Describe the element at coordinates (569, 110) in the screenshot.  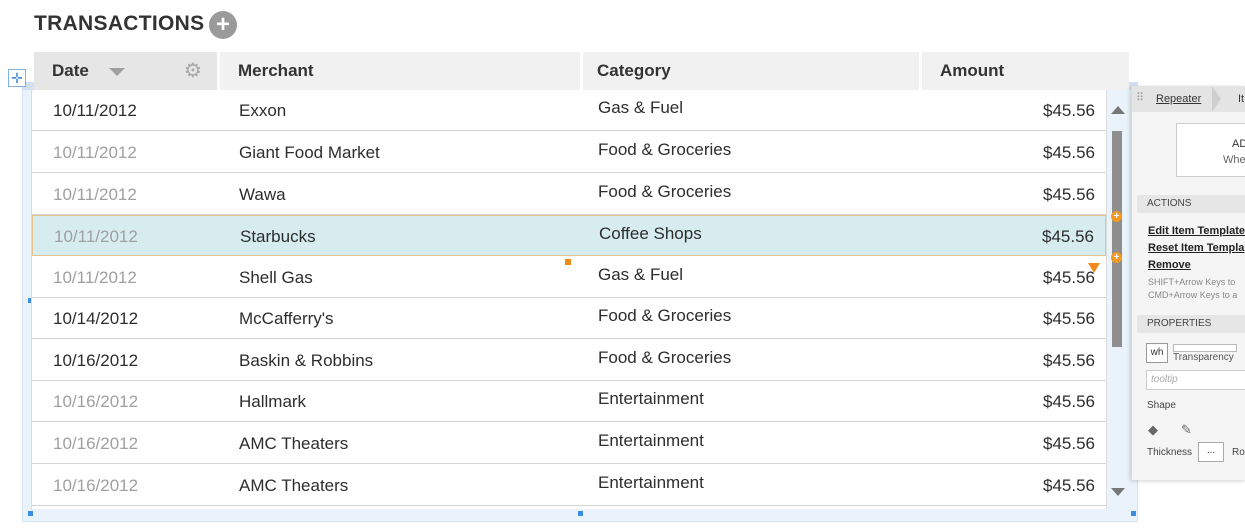
I see `table-row: 10/11/2012 Exxon Gas & Fuel $45.56` at that location.